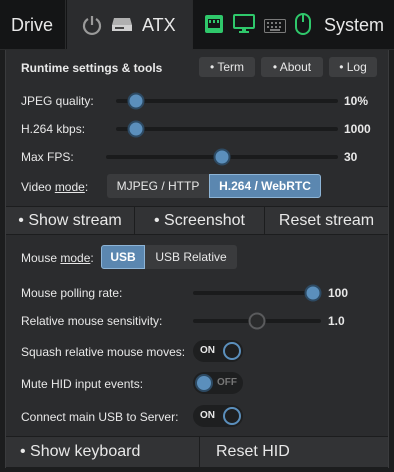  Describe the element at coordinates (136, 101) in the screenshot. I see `jpeg-quality-thumb` at that location.